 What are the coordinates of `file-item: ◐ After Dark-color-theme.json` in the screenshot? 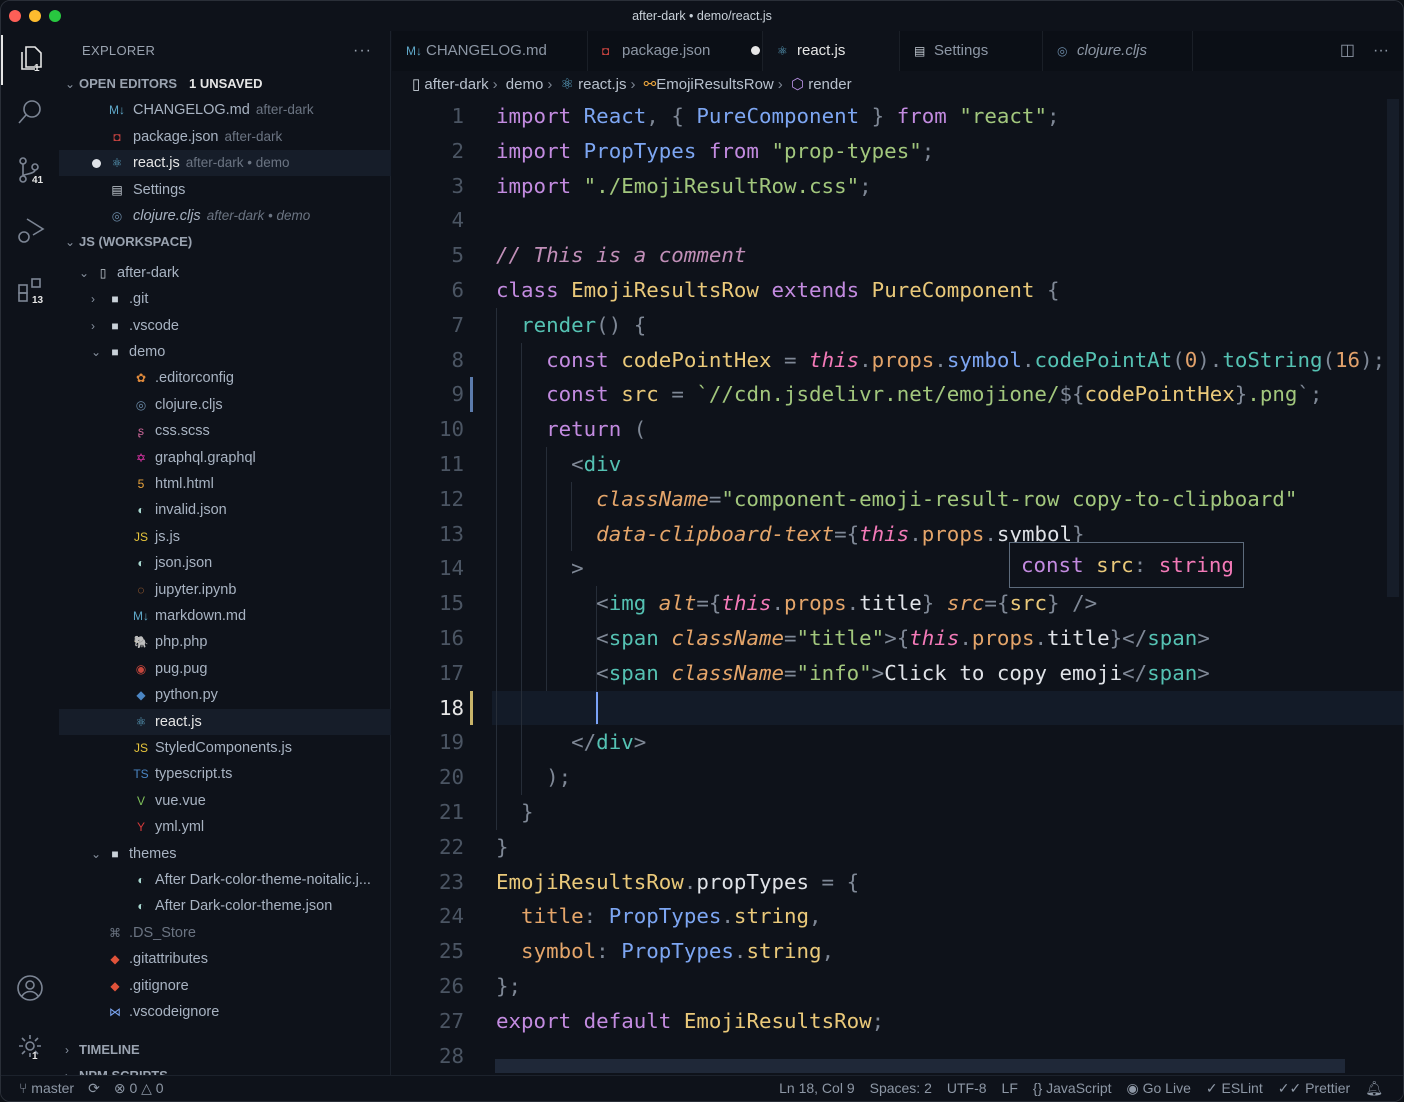 It's located at (225, 906).